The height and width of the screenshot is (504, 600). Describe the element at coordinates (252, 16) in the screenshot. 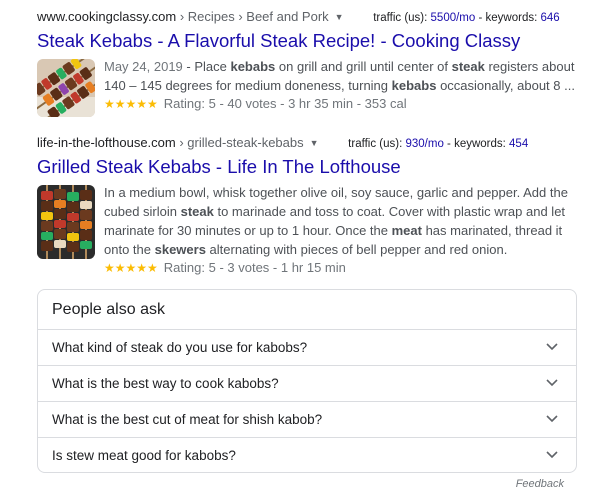

I see `result-breadcrumb: › Recipes › Beef and Pork` at that location.